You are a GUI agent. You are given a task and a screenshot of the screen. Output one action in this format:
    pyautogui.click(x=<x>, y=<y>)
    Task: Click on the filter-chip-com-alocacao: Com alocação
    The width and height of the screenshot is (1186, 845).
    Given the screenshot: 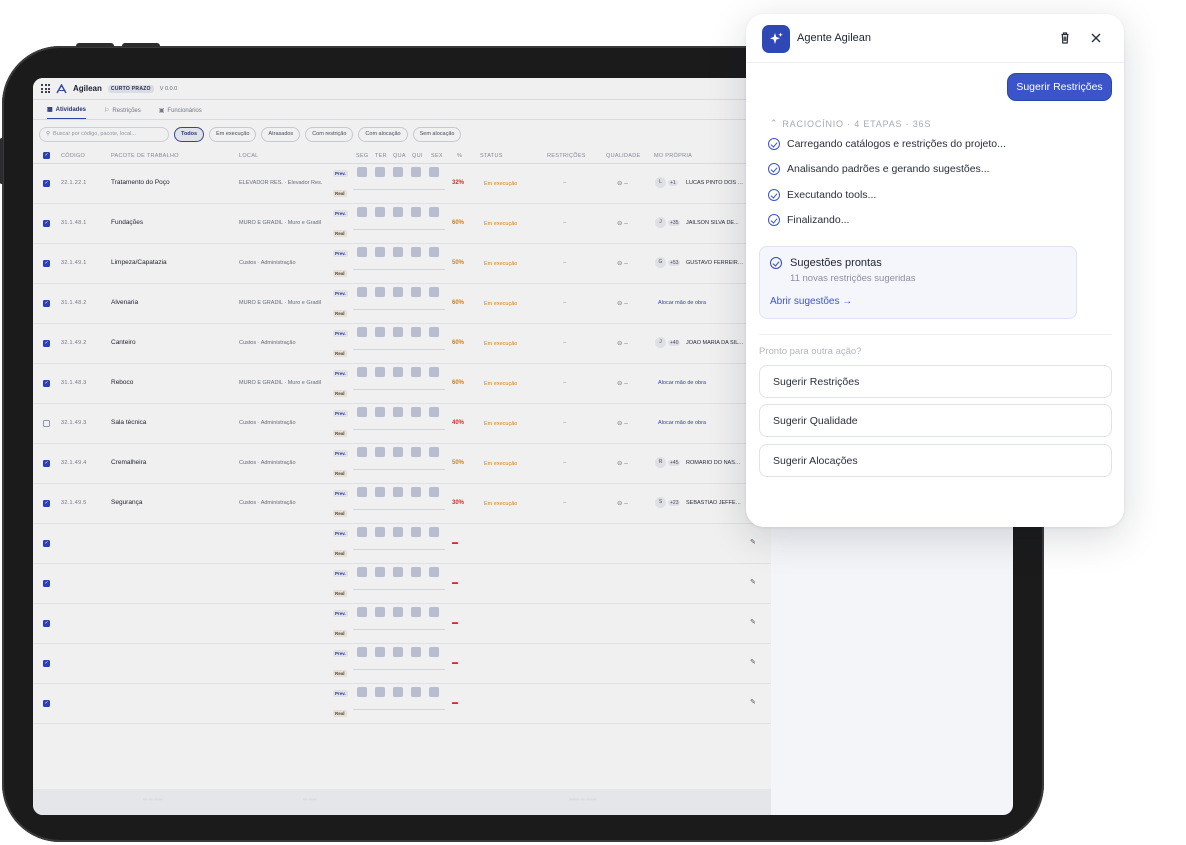 What is the action you would take?
    pyautogui.click(x=383, y=134)
    